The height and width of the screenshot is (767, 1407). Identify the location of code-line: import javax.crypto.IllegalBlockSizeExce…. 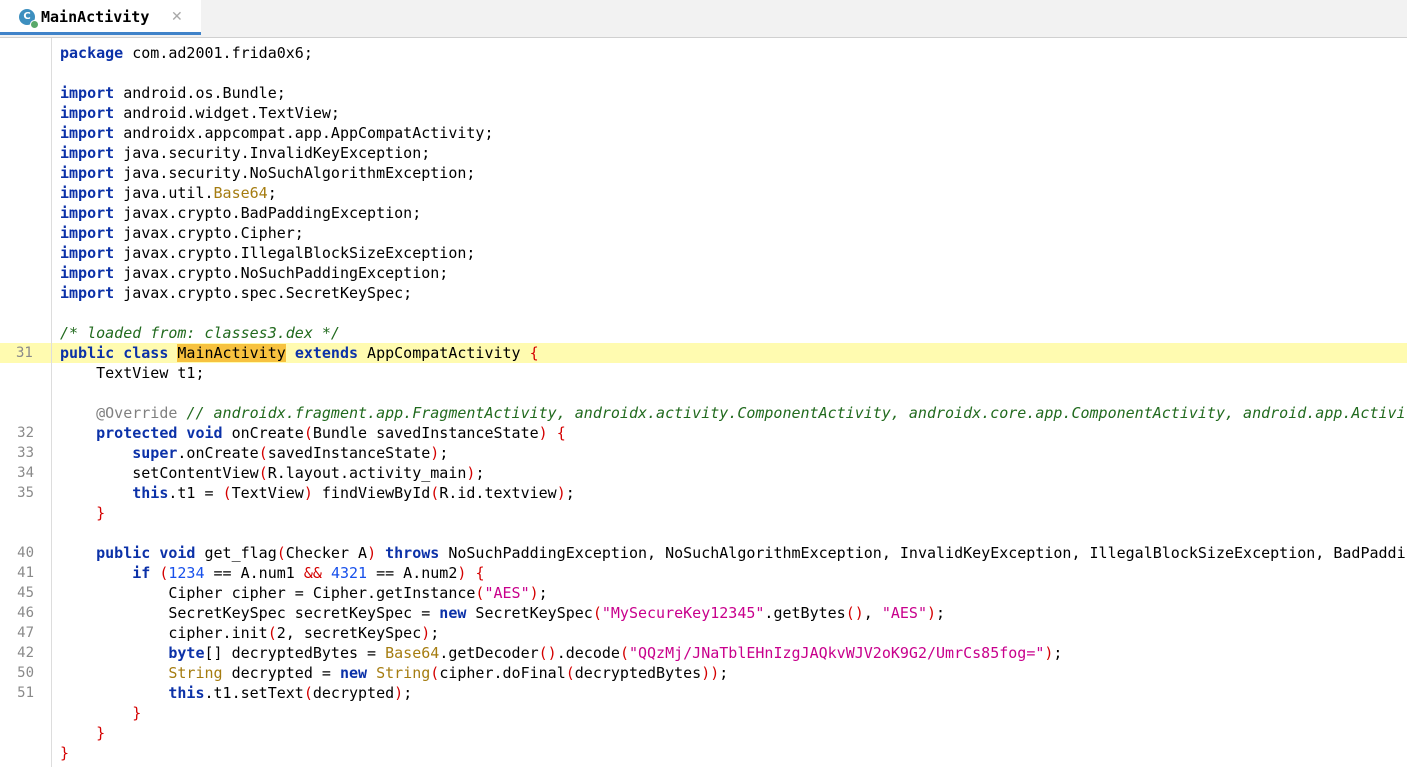
(729, 253).